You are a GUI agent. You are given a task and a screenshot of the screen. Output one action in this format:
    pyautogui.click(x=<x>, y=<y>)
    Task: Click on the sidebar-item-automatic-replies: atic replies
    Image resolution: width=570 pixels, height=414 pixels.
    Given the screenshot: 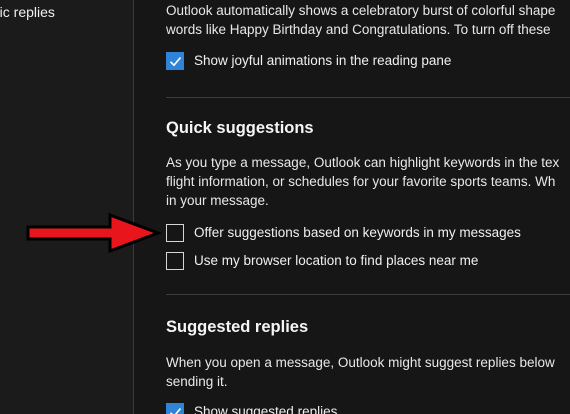 What is the action you would take?
    pyautogui.click(x=27, y=12)
    